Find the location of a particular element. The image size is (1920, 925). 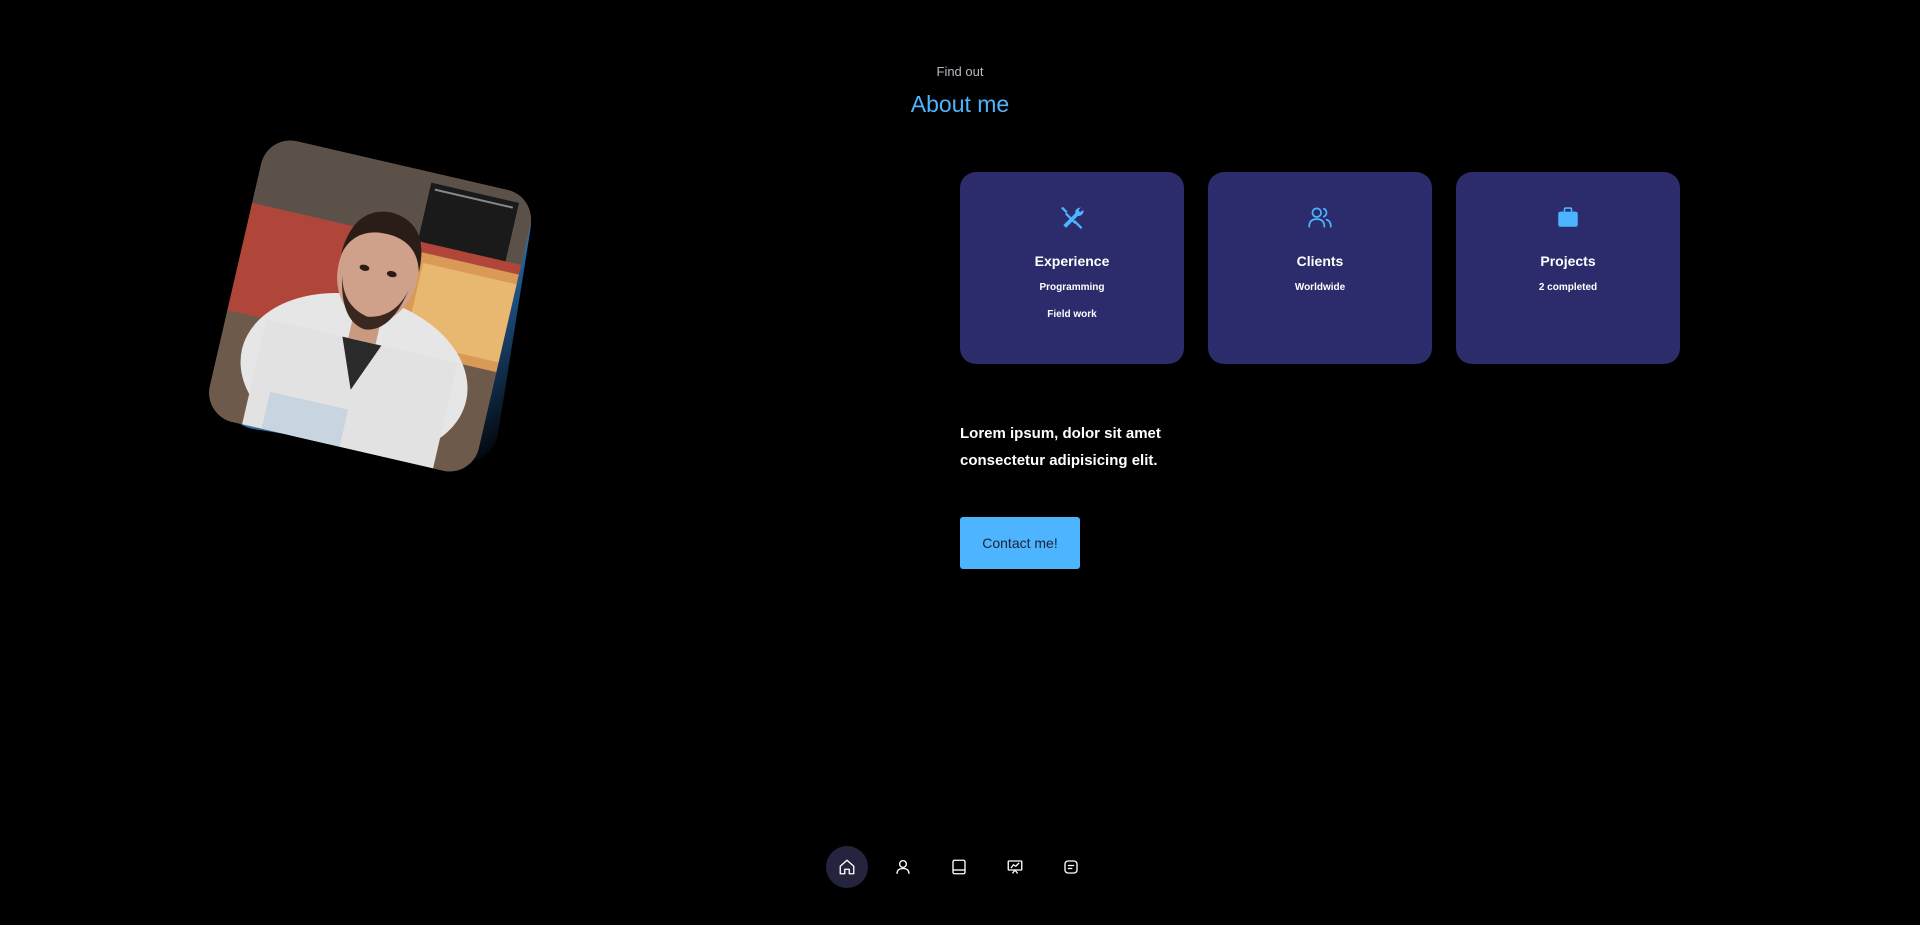

card-detail: Programming is located at coordinates (1072, 287).